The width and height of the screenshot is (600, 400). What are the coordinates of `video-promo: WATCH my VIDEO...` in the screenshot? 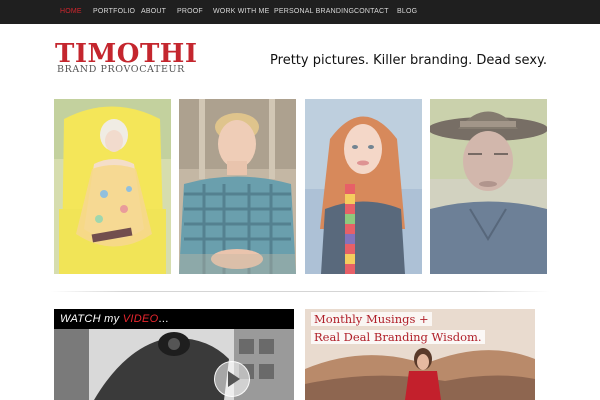 It's located at (174, 354).